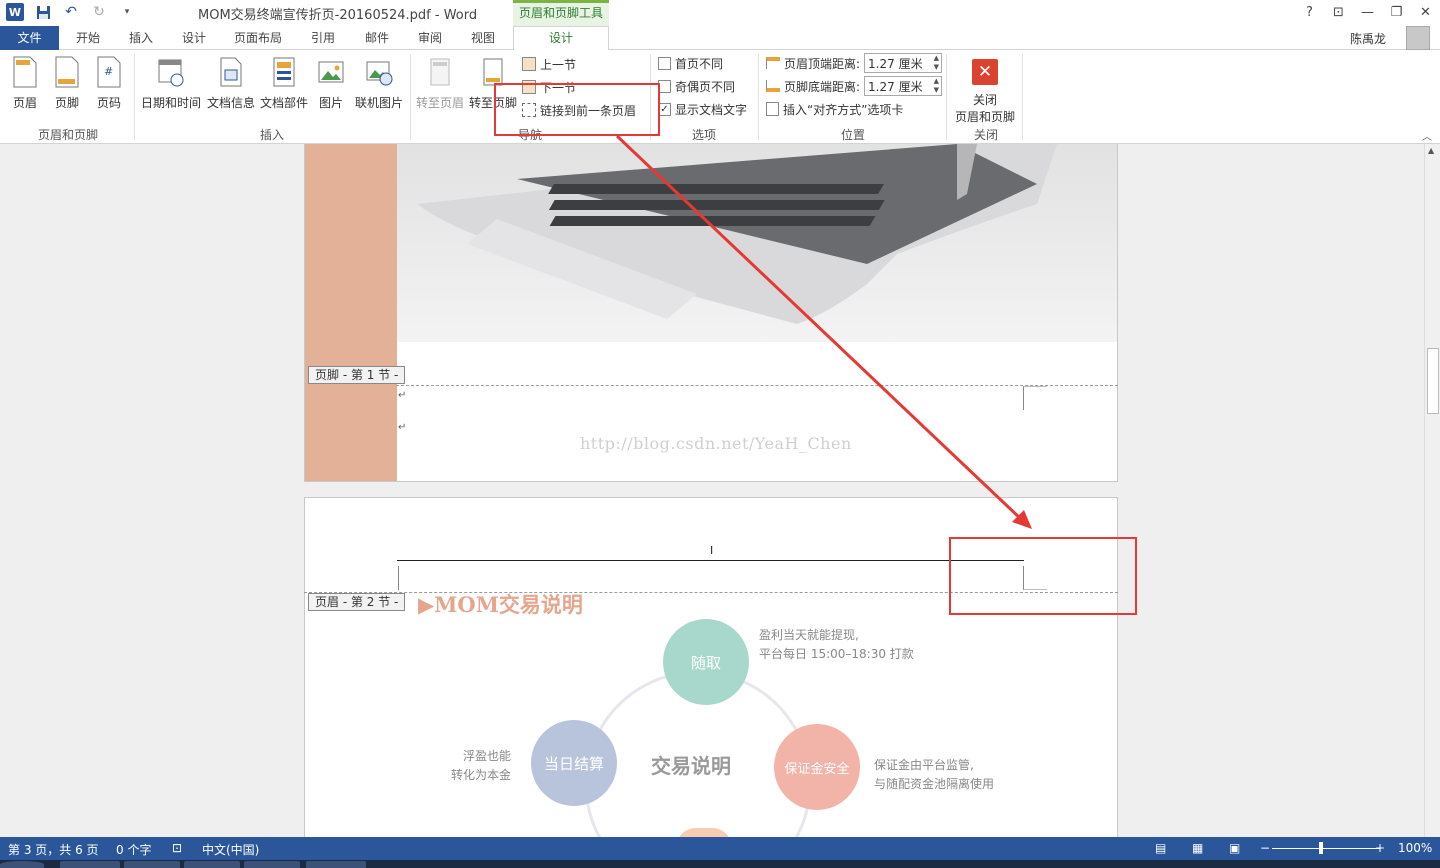 This screenshot has height=868, width=1440. I want to click on picture-button: 图片, so click(331, 83).